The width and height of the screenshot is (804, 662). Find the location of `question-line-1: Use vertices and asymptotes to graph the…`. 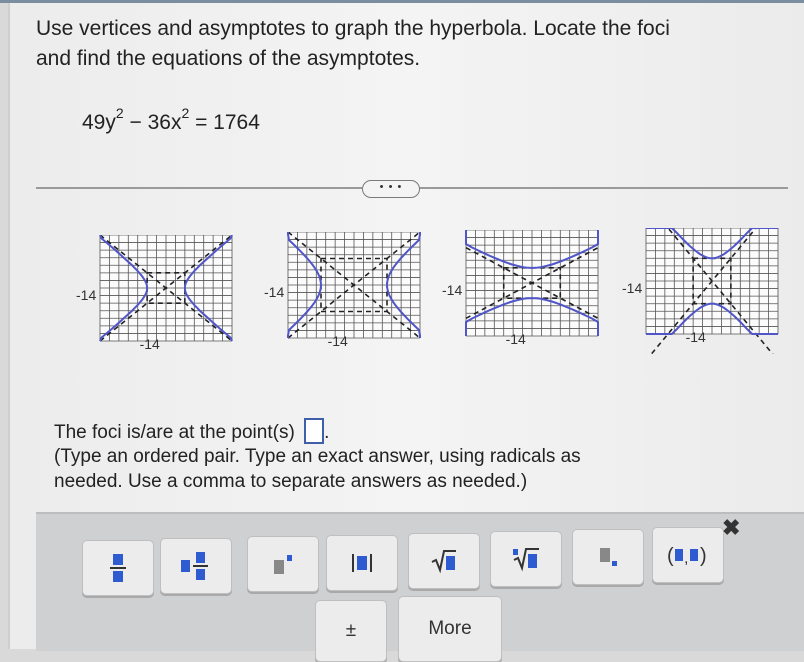

question-line-1: Use vertices and asymptotes to graph the… is located at coordinates (353, 28).